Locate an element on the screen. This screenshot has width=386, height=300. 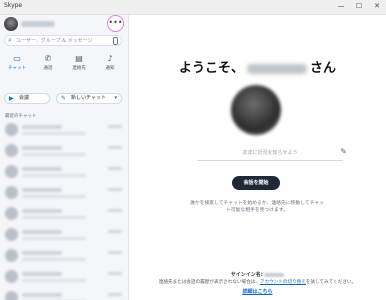
switch-account-link: アカウントの切り替え is located at coordinates (283, 282).